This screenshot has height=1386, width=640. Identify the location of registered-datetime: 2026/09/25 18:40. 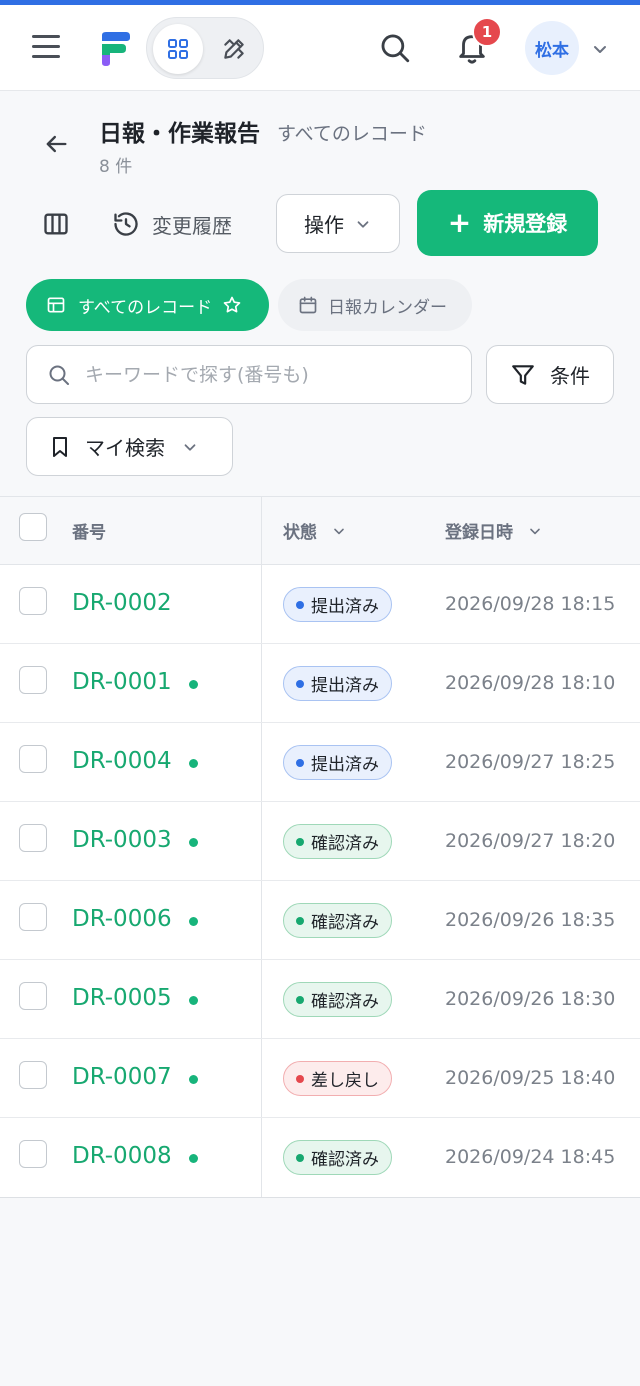
(530, 1078).